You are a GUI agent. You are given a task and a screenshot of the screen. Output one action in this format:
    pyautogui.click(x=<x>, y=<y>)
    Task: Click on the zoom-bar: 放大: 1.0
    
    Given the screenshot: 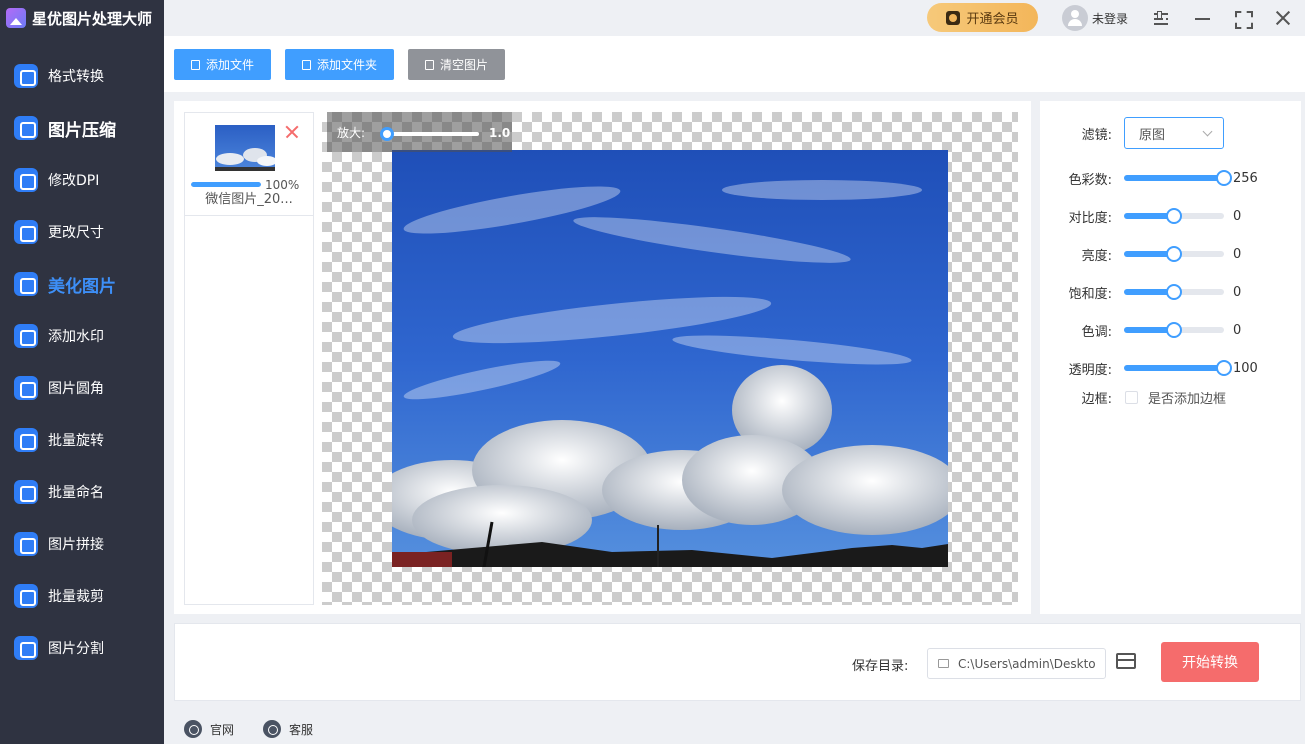 What is the action you would take?
    pyautogui.click(x=419, y=132)
    